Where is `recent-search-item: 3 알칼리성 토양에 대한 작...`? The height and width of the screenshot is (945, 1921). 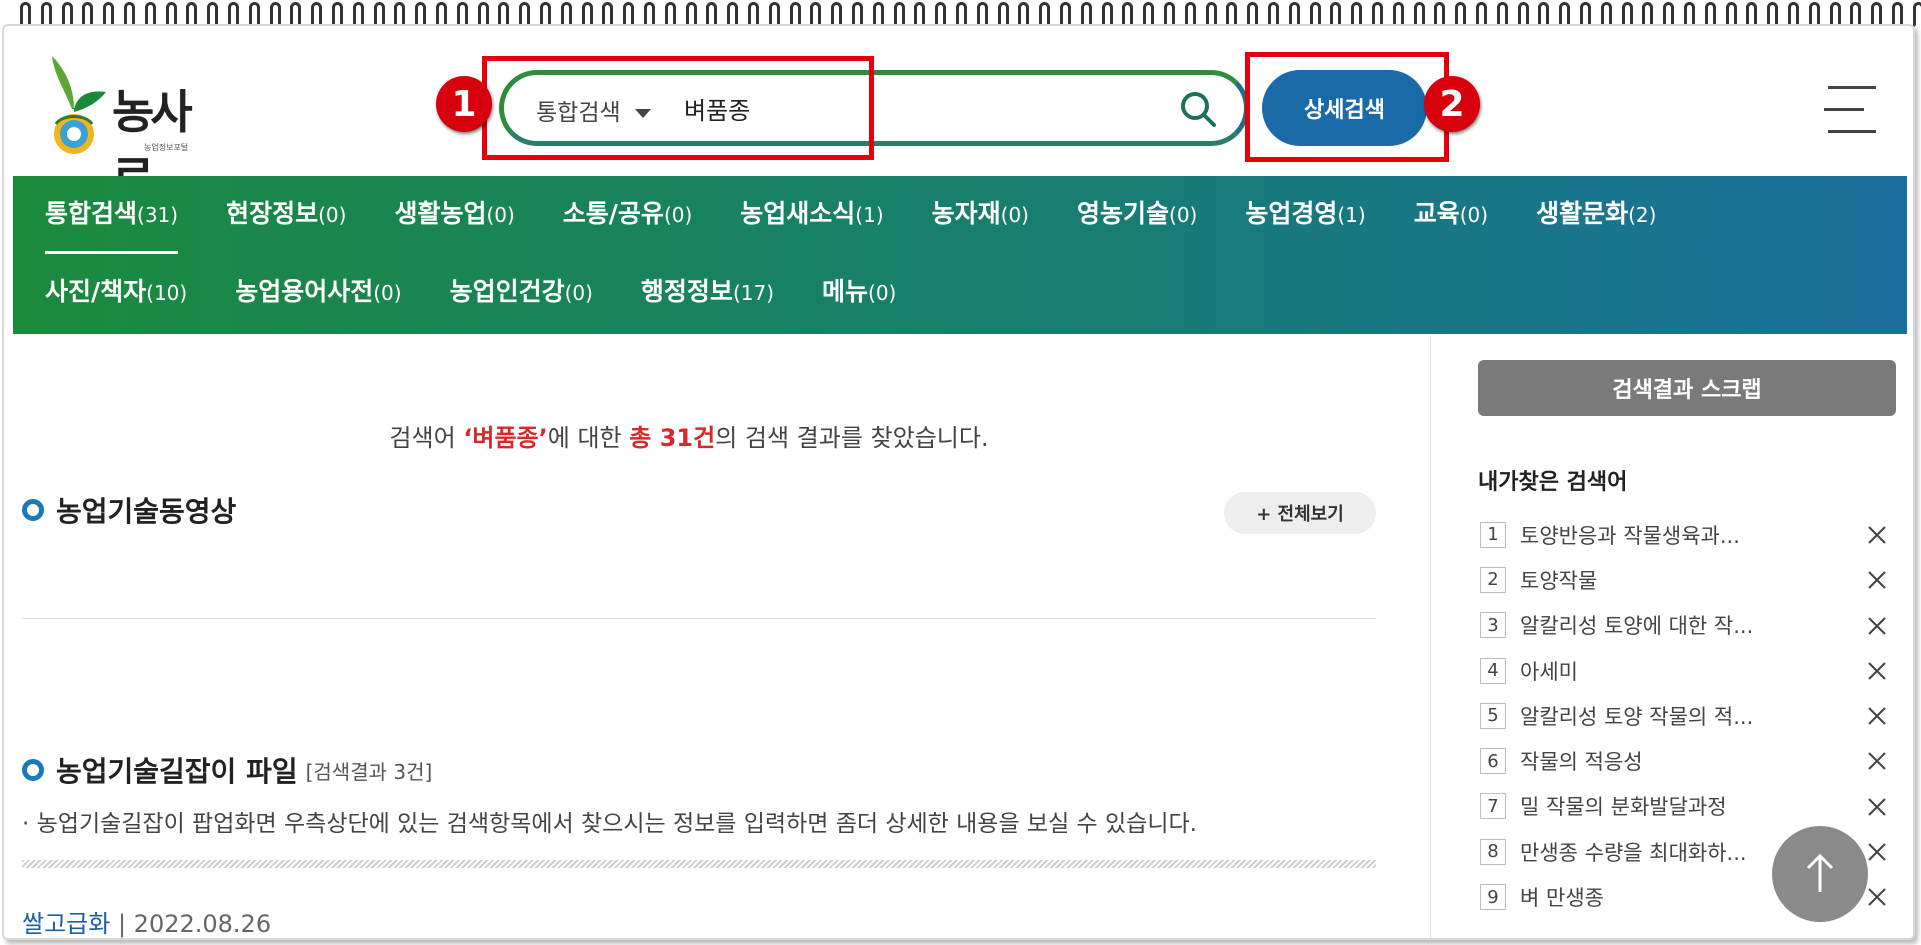
recent-search-item: 3 알칼리성 토양에 대한 작... is located at coordinates (1683, 625).